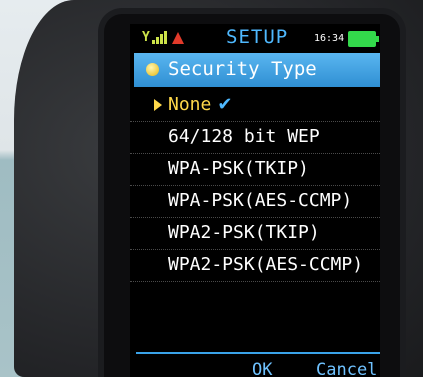 The image size is (423, 377). I want to click on section-header: Security Type, so click(257, 70).